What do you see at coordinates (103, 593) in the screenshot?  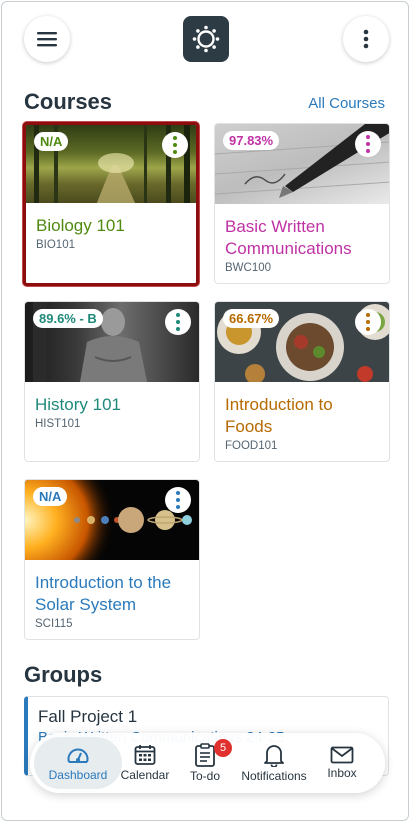 I see `course-name: Introduction to the Solar System` at bounding box center [103, 593].